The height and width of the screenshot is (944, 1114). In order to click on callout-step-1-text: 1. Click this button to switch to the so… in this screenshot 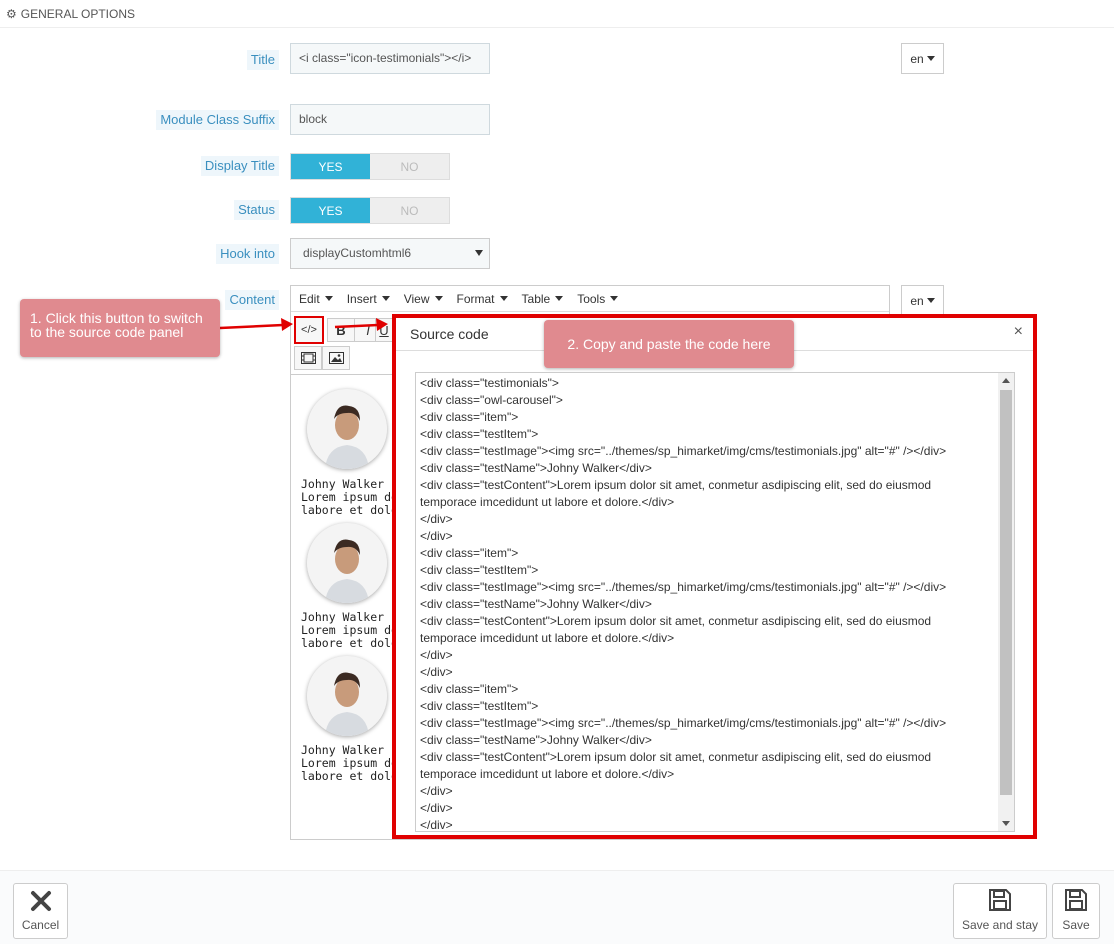, I will do `click(116, 325)`.